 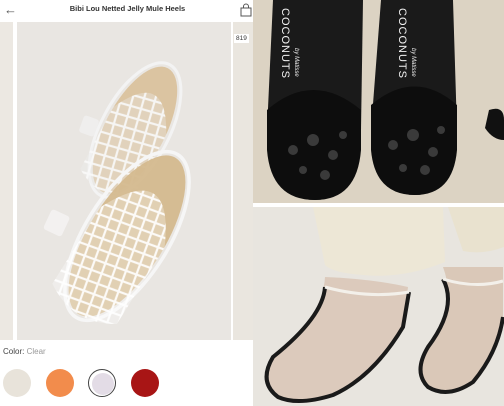 I want to click on swatch-red, so click(x=145, y=383).